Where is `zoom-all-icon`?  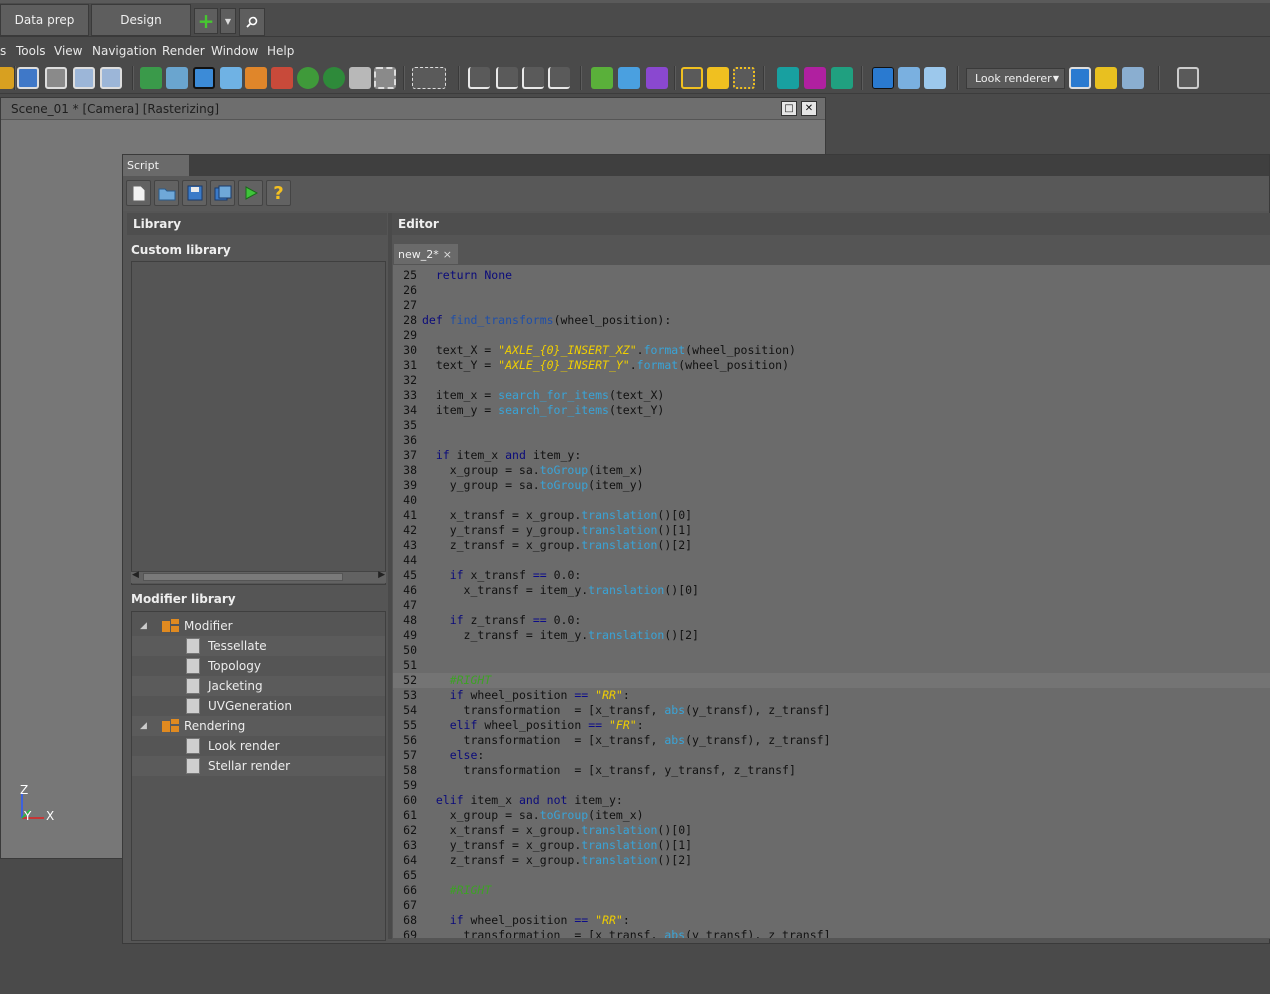
zoom-all-icon is located at coordinates (28, 78).